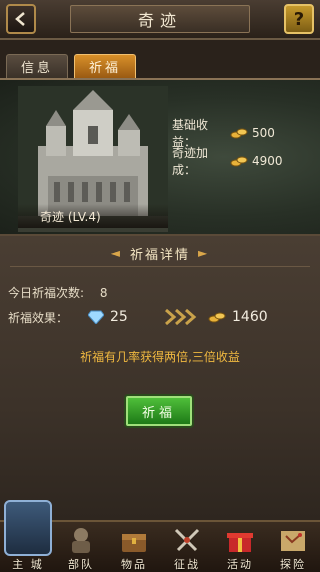 This screenshot has height=572, width=320. I want to click on daily-count-row: 今日祈福次数: 8, so click(58, 292).